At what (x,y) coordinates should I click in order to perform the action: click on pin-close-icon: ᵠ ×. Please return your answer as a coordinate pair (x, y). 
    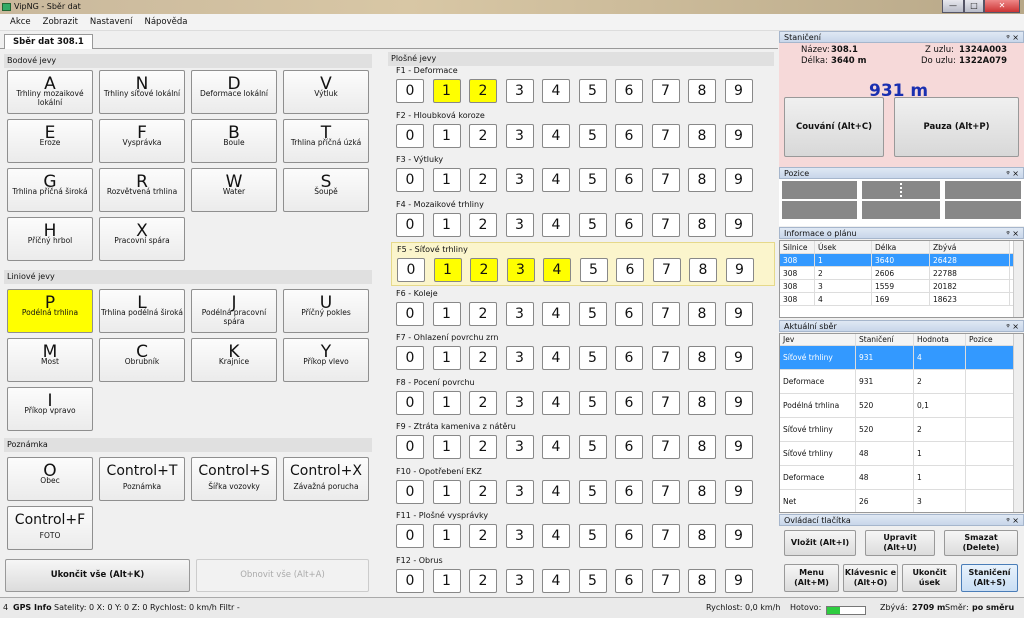
    Looking at the image, I should click on (1012, 327).